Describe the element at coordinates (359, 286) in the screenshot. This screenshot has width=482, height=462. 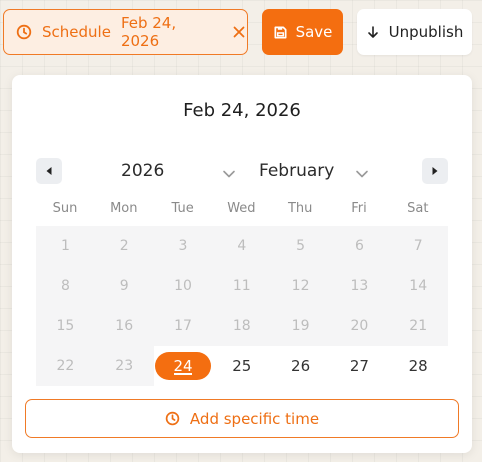
I see `day-cell: 13` at that location.